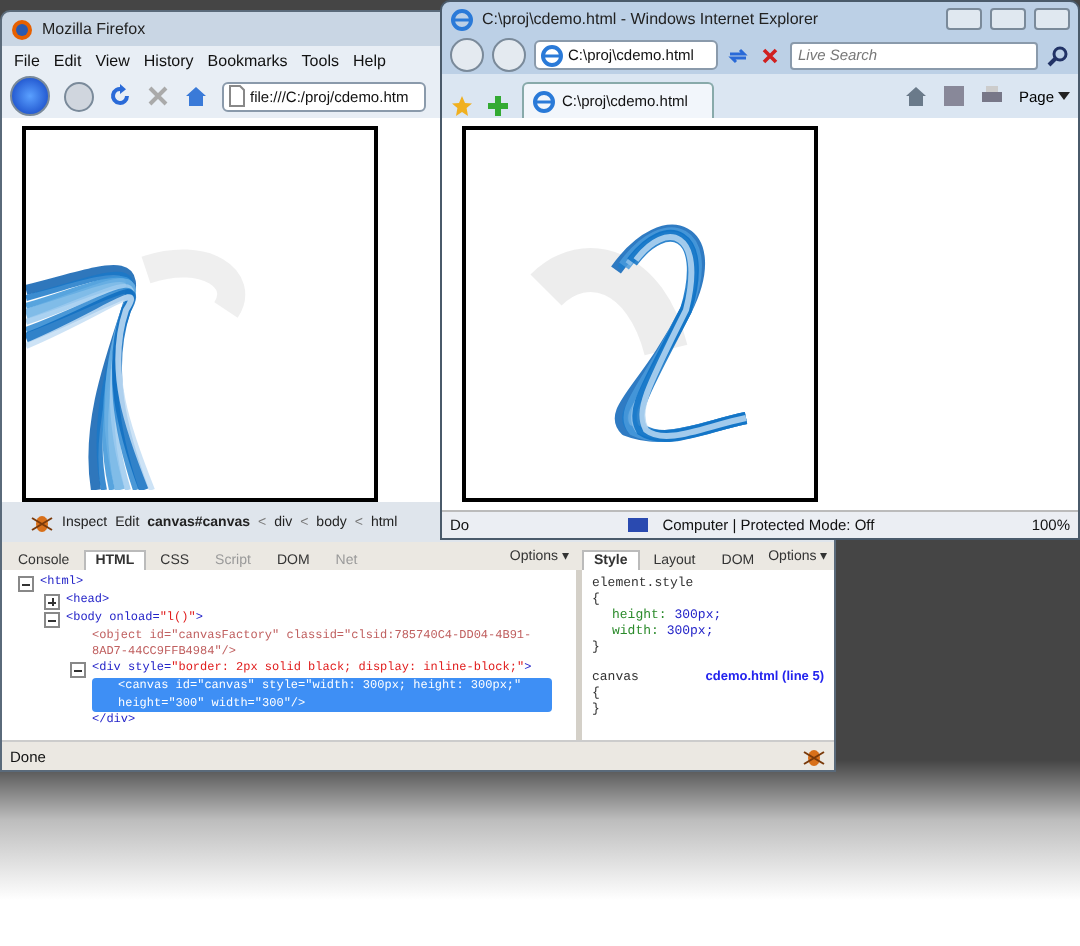 This screenshot has width=1080, height=946. Describe the element at coordinates (52, 602) in the screenshot. I see `expand-toggle` at that location.